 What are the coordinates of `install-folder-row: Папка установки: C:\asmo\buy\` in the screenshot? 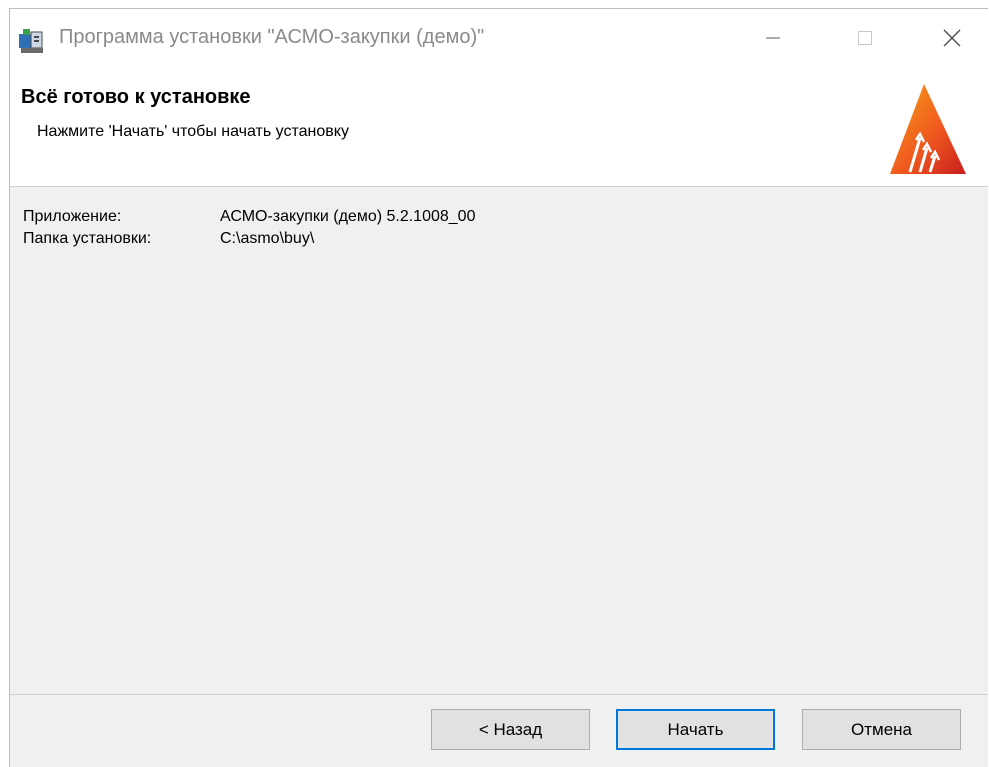 It's located at (168, 239).